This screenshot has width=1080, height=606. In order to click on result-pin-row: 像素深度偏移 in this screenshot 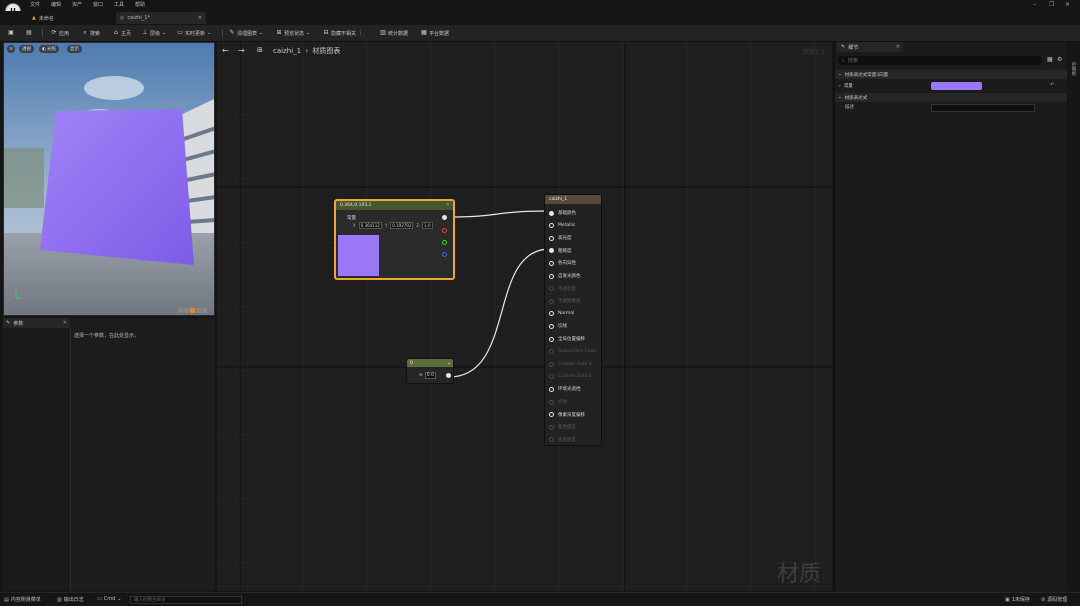, I will do `click(567, 415)`.